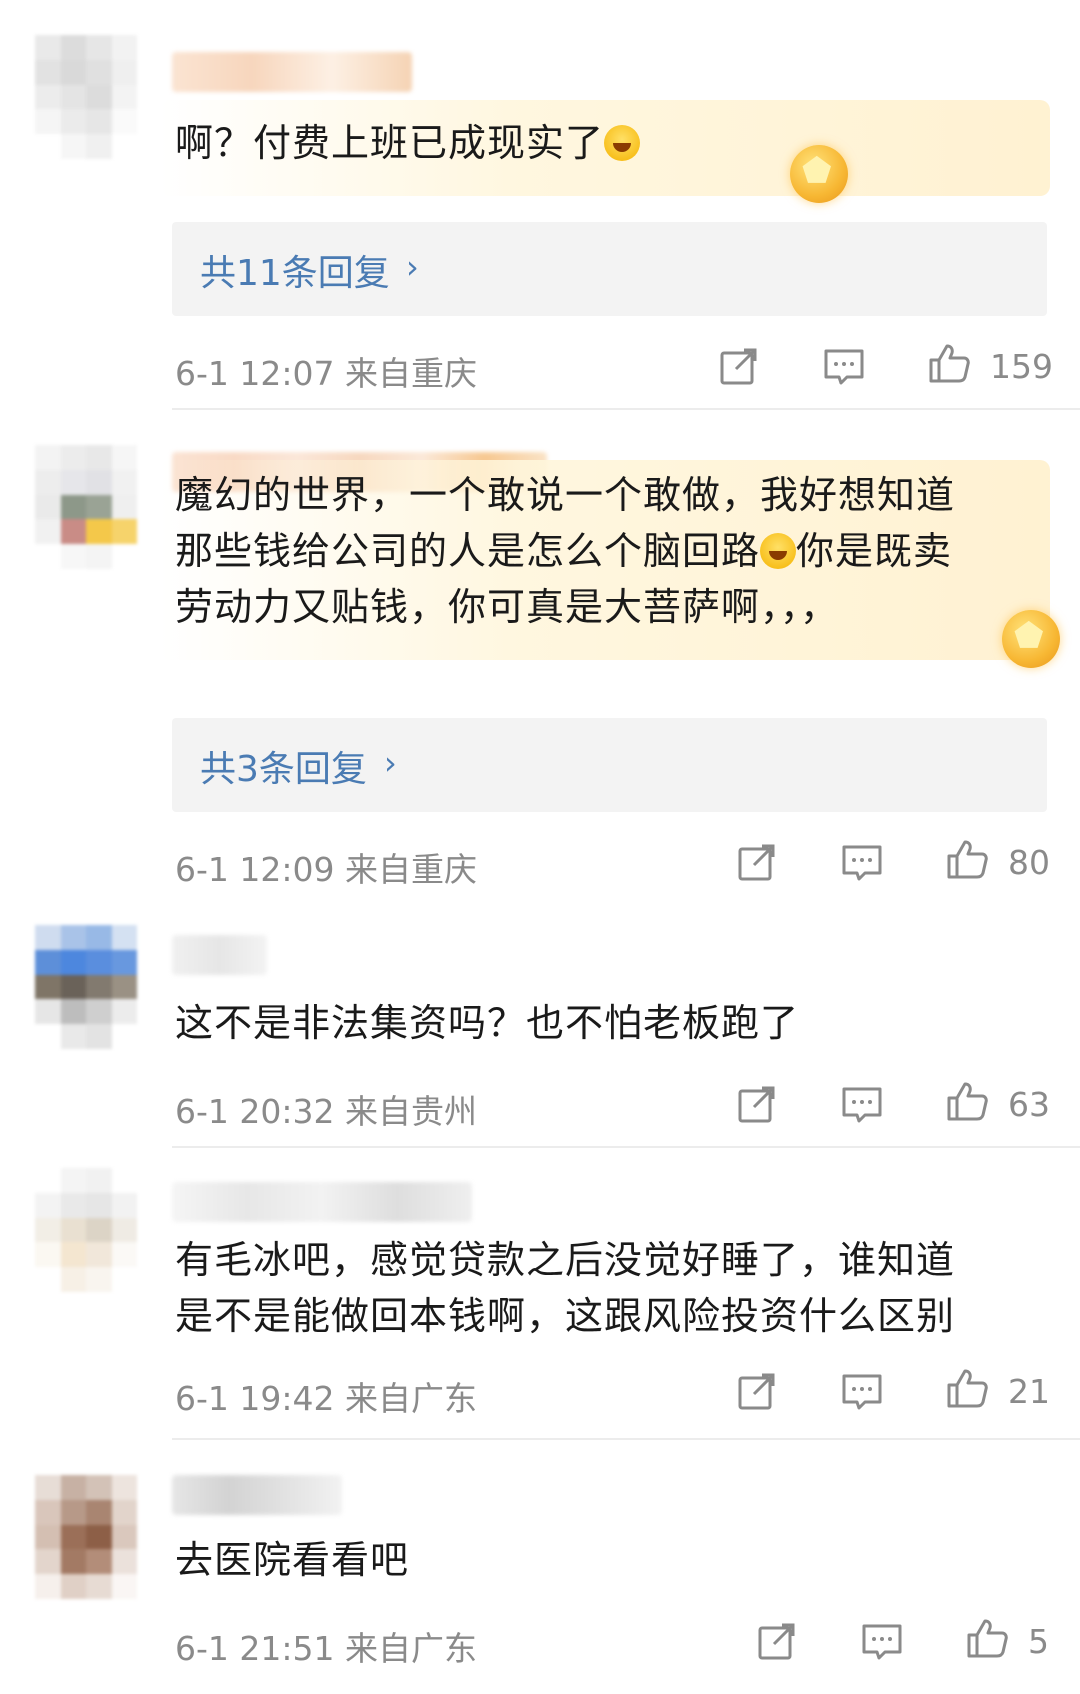 The width and height of the screenshot is (1080, 1694). Describe the element at coordinates (255, 1648) in the screenshot. I see `timestamp: 6-1 21:51` at that location.